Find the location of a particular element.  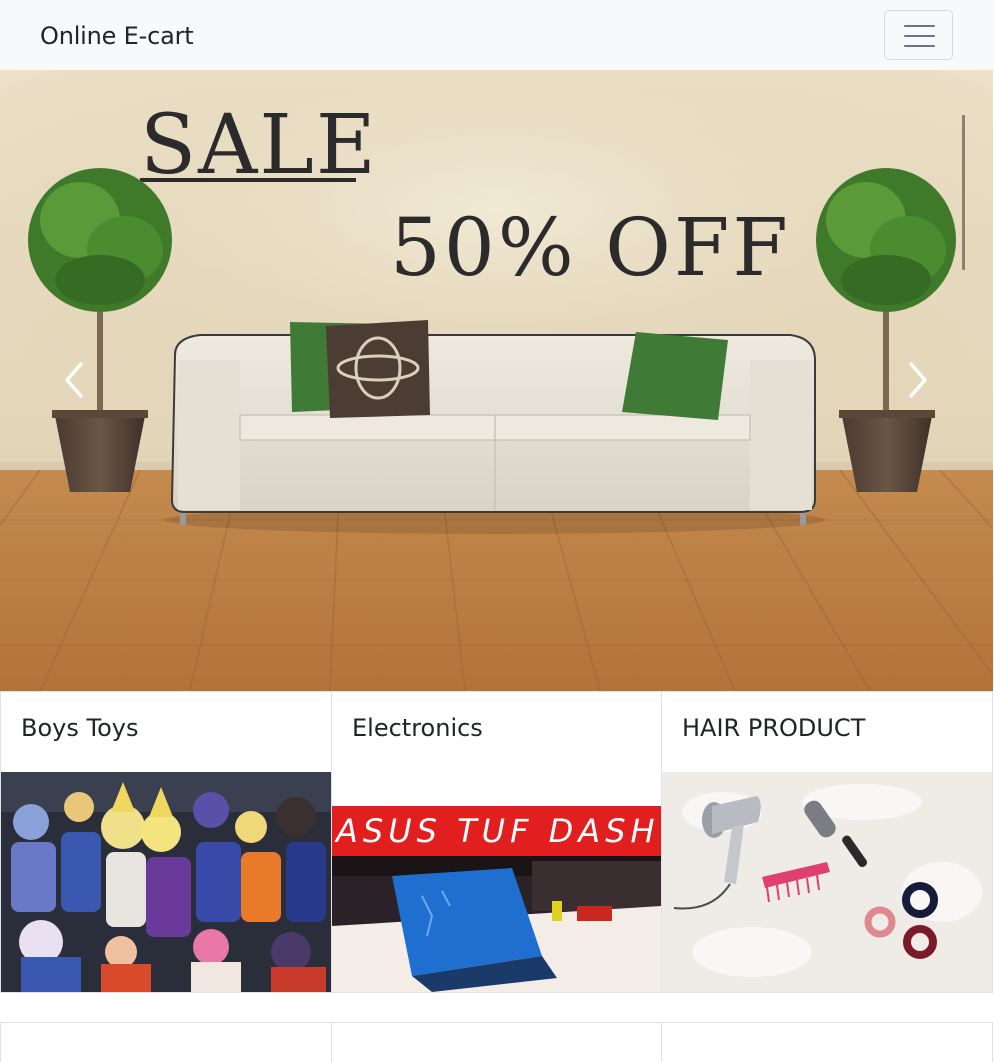

navbar-toggler-button is located at coordinates (918, 35).